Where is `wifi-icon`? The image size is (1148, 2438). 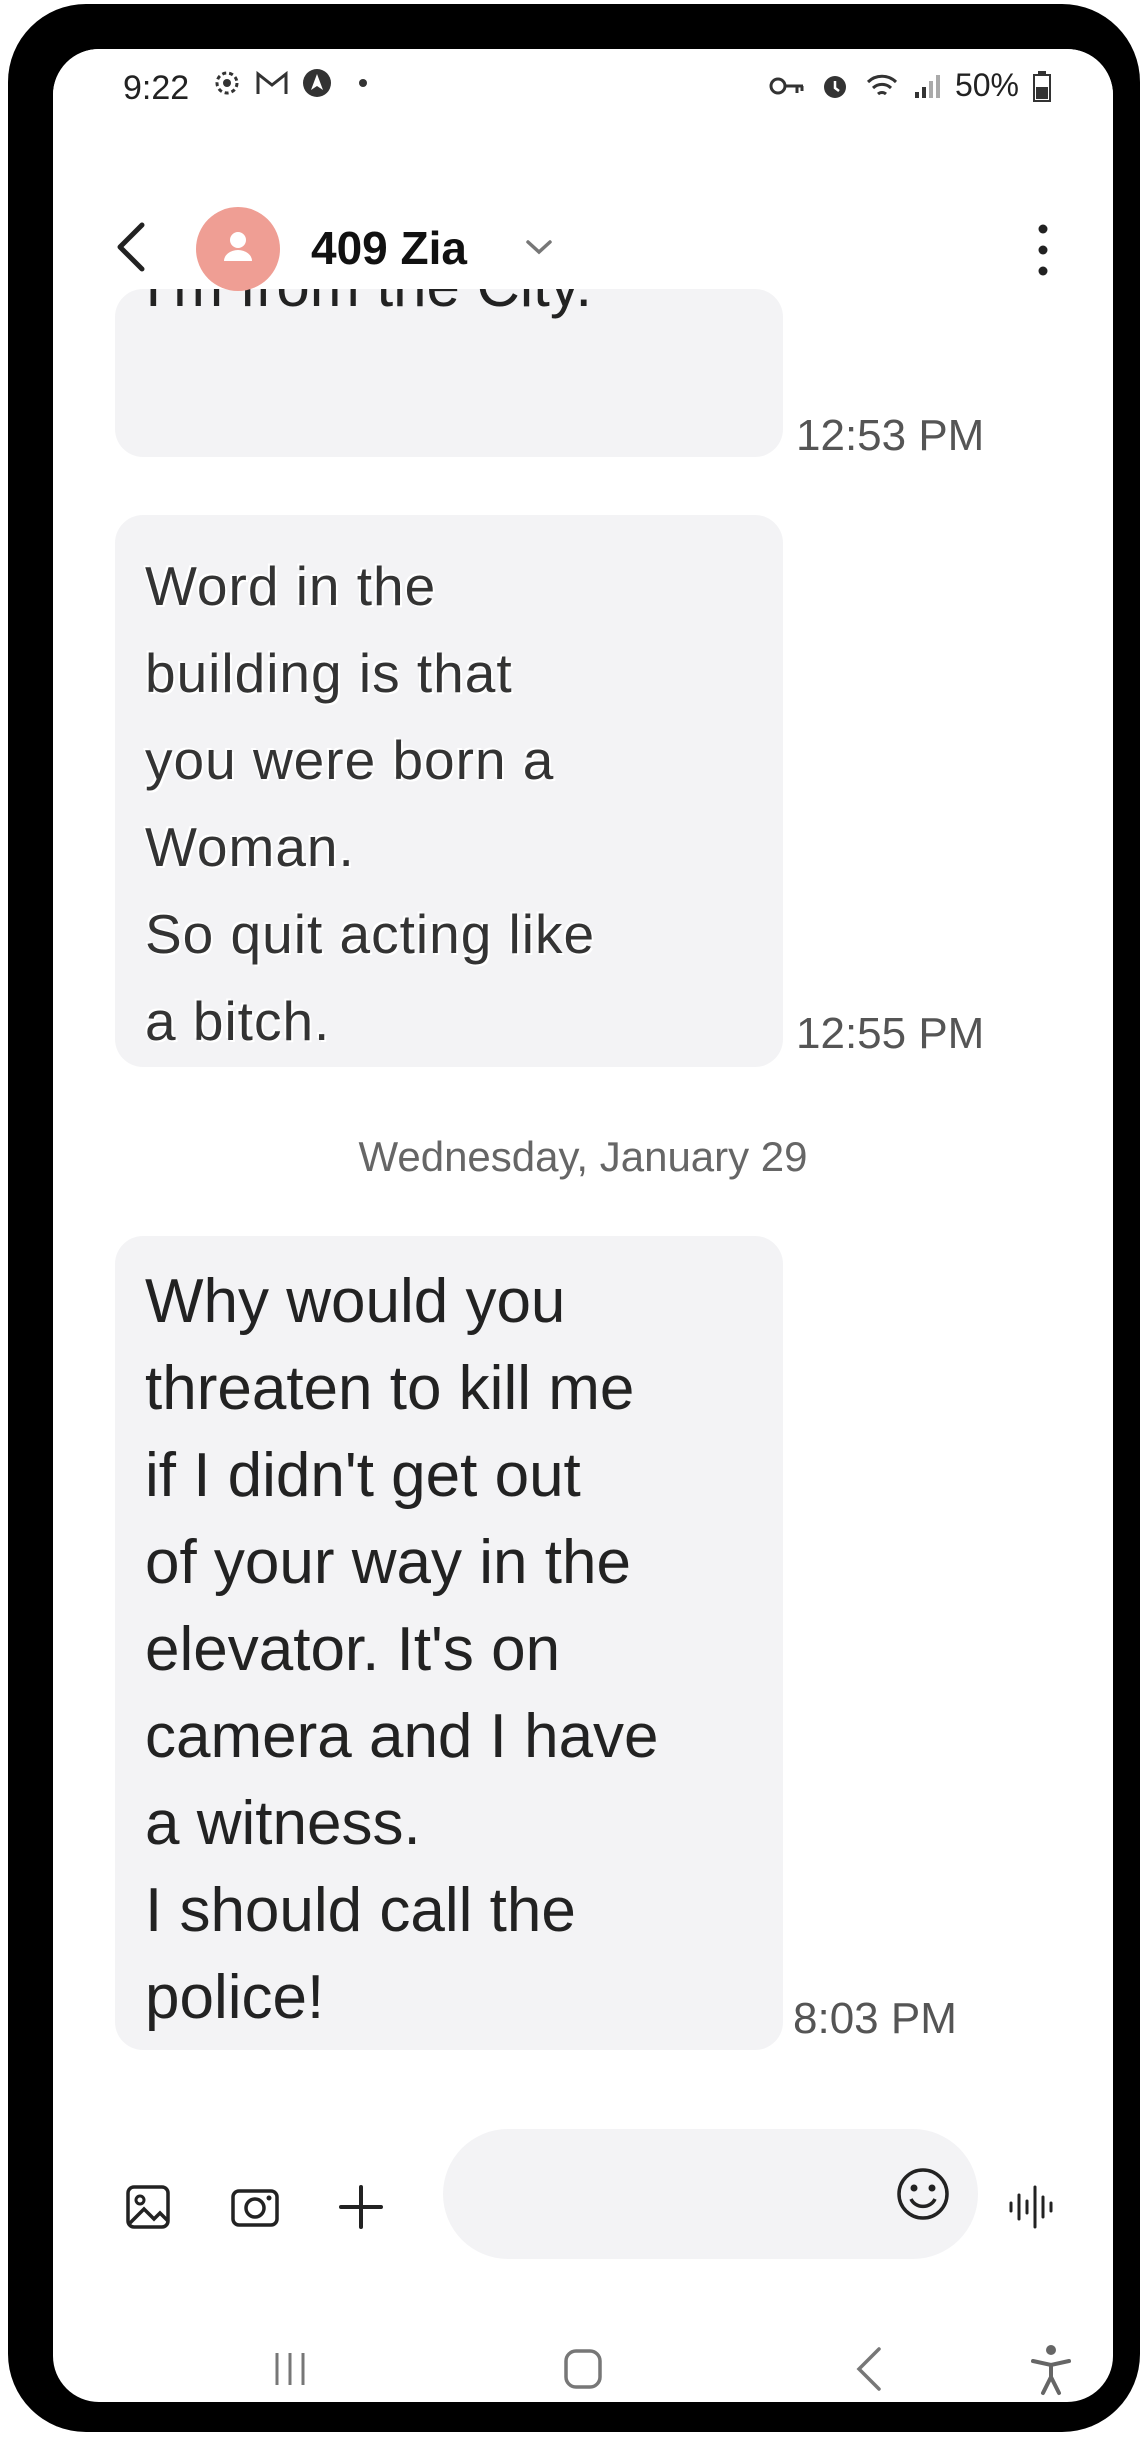
wifi-icon is located at coordinates (882, 84).